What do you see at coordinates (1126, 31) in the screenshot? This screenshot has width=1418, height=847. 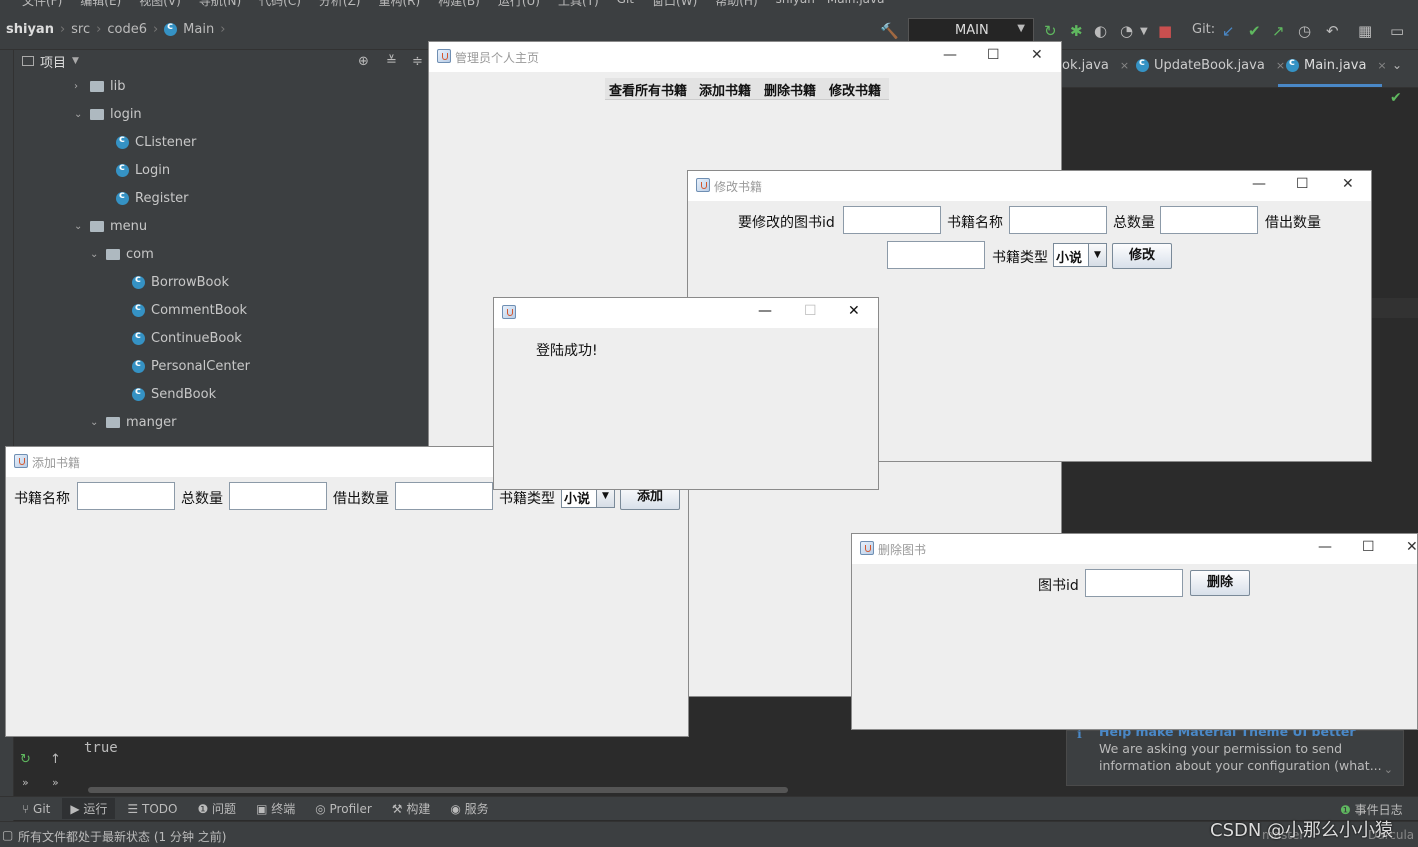 I see `profile-icon: ◔` at bounding box center [1126, 31].